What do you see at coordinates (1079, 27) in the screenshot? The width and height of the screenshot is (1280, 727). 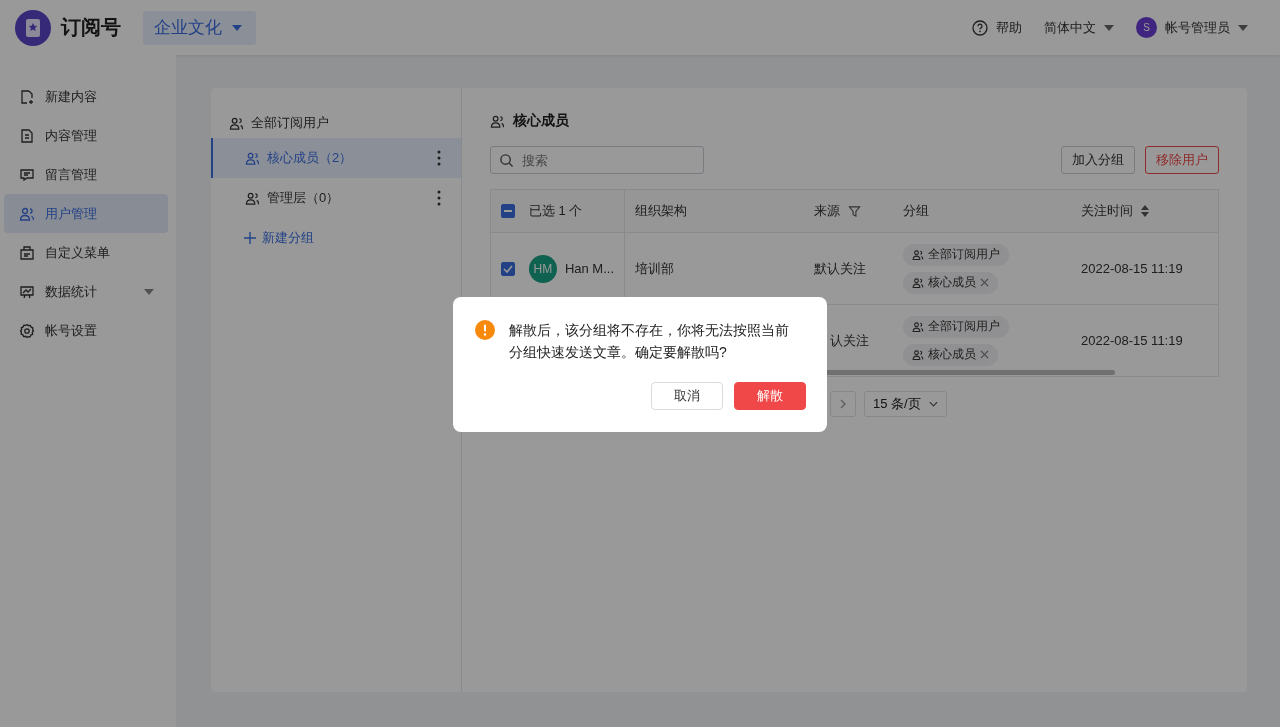 I see `language-dropdown: 简体中文` at bounding box center [1079, 27].